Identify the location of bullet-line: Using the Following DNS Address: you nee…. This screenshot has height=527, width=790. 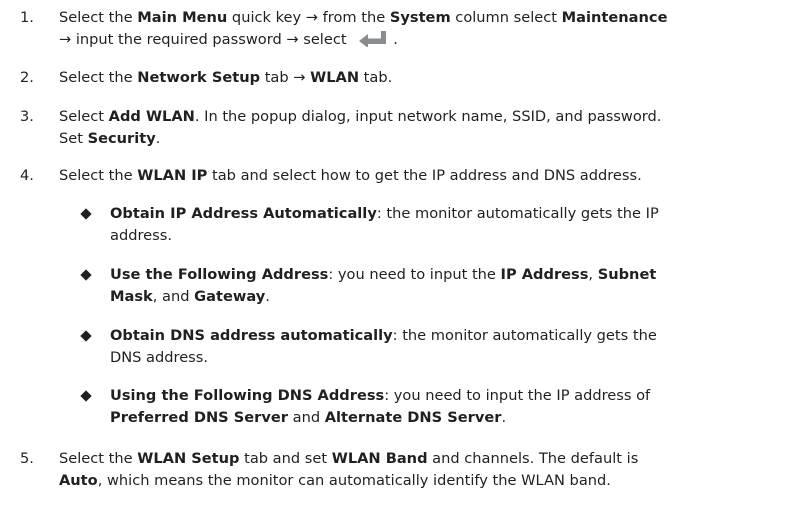
(380, 396).